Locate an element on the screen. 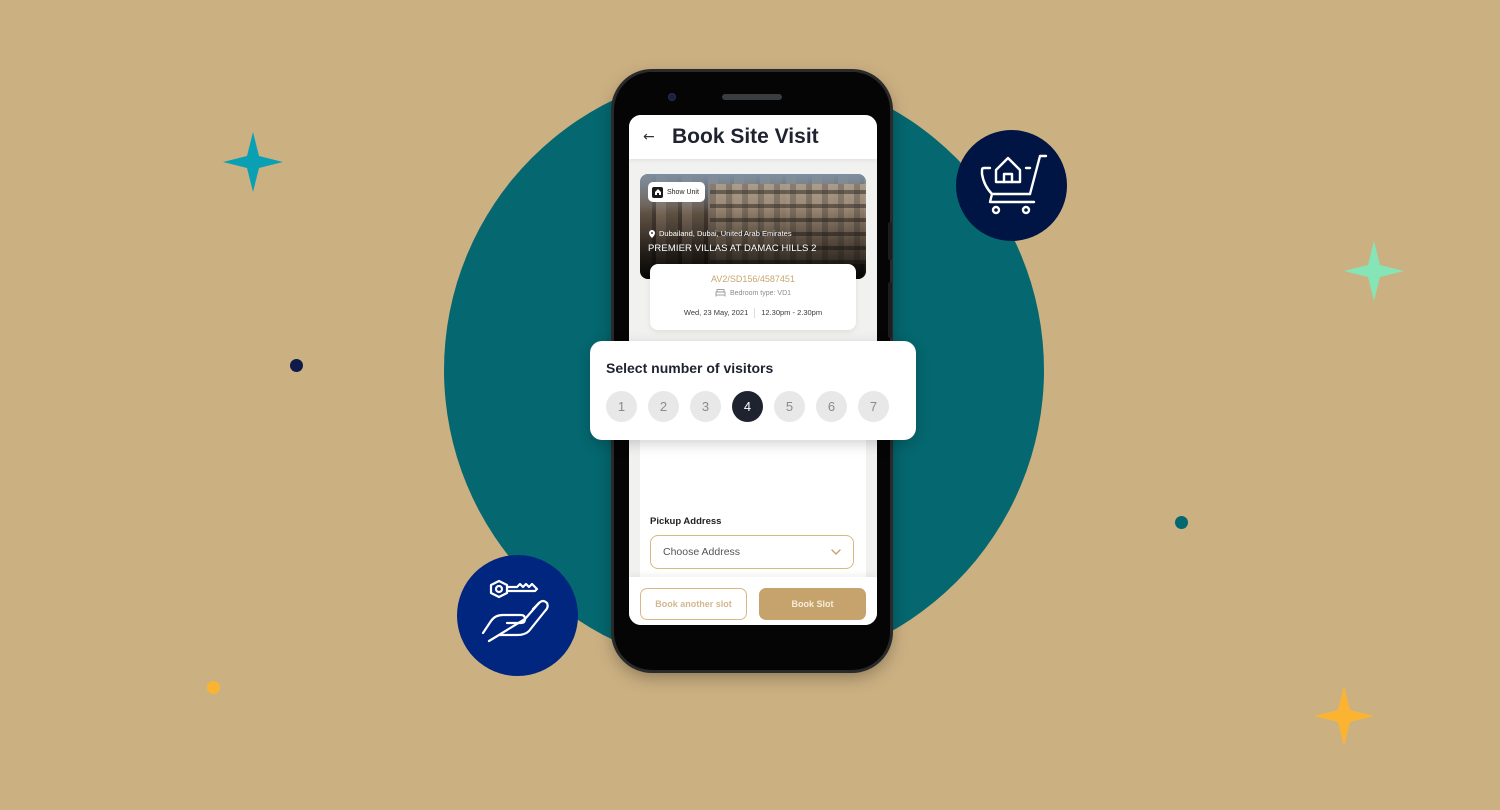 The width and height of the screenshot is (1500, 810). visitor-option-3: 3 is located at coordinates (705, 406).